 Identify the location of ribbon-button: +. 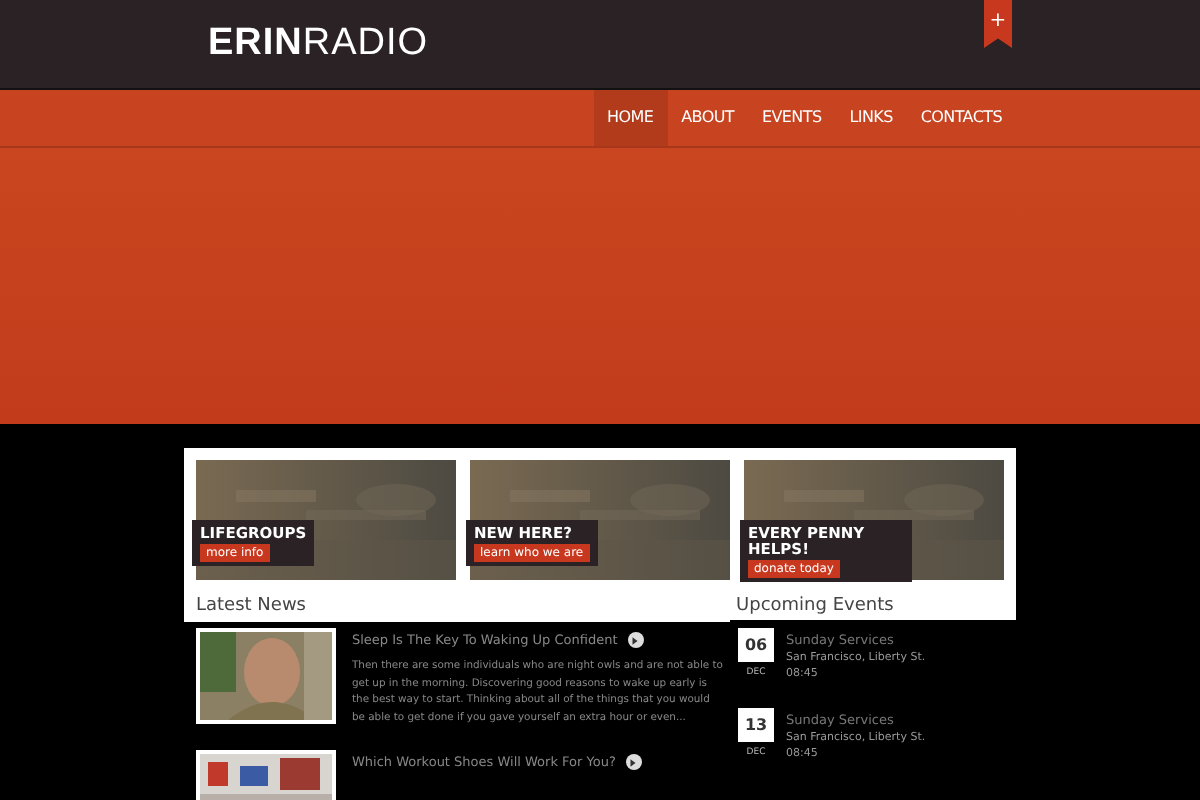
(998, 24).